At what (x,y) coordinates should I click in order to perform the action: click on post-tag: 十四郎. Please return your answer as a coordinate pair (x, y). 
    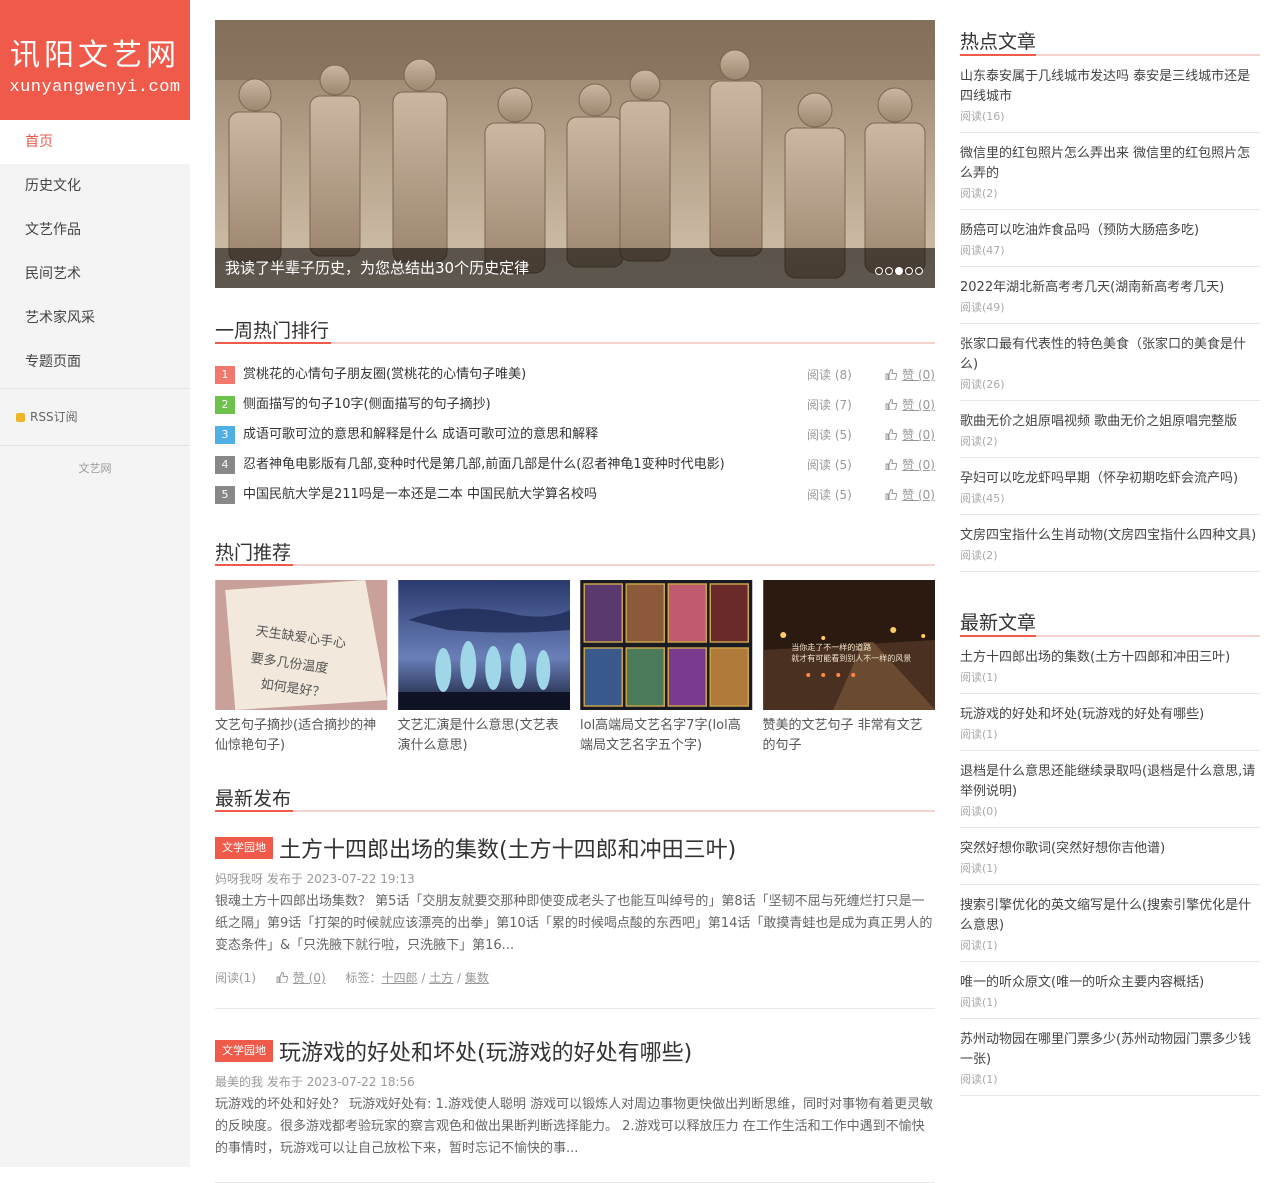
    Looking at the image, I should click on (400, 978).